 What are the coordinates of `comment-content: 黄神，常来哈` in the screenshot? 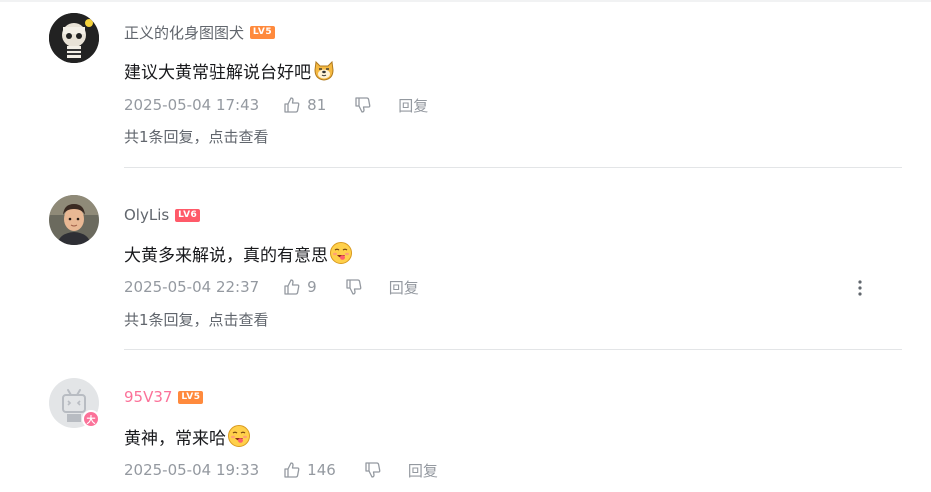 It's located at (187, 436).